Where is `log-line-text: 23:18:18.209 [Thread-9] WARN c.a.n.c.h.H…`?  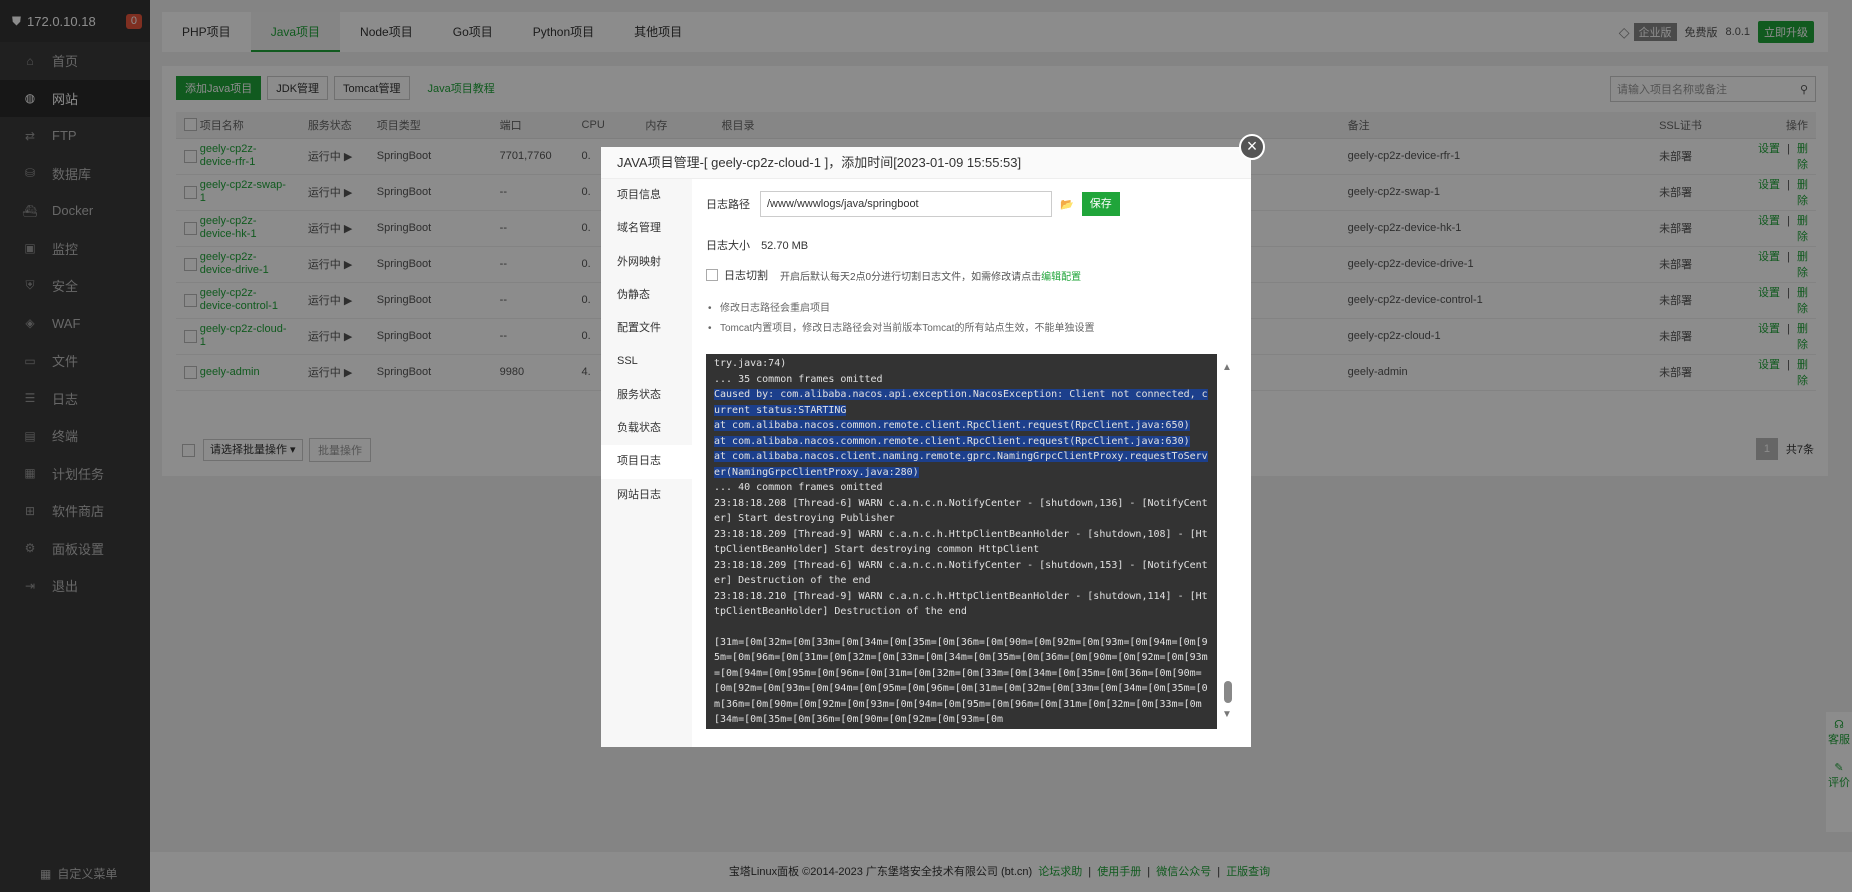
log-line-text: 23:18:18.209 [Thread-9] WARN c.a.n.c.h.H… is located at coordinates (961, 542).